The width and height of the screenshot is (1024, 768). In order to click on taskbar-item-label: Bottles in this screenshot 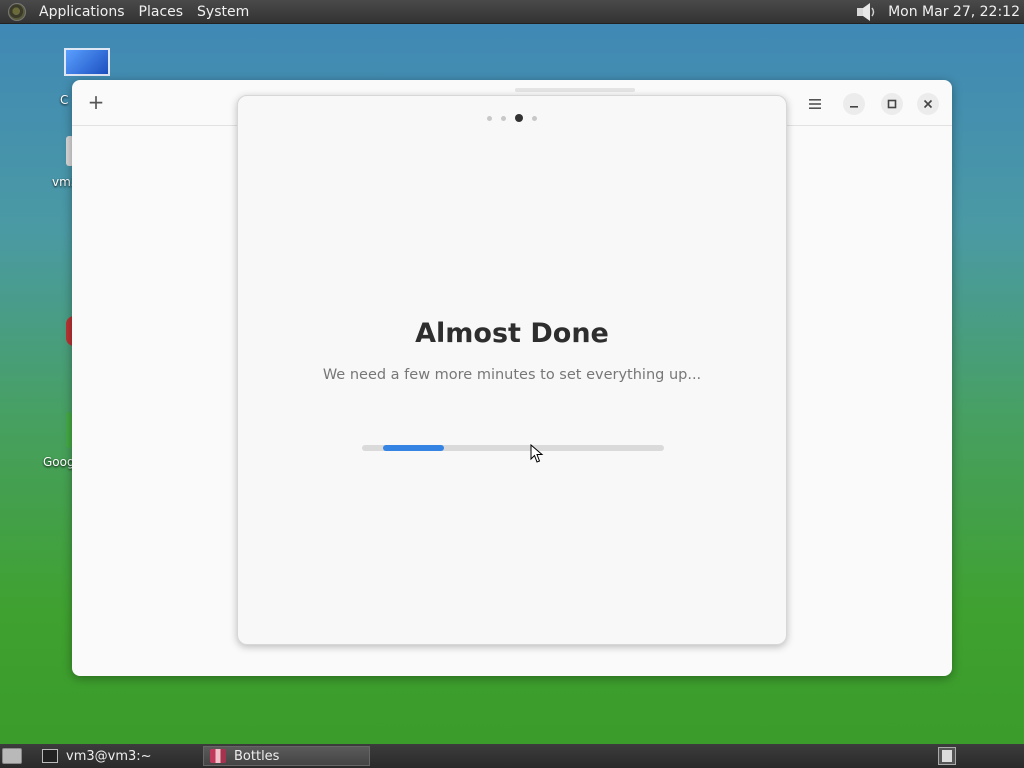, I will do `click(257, 756)`.